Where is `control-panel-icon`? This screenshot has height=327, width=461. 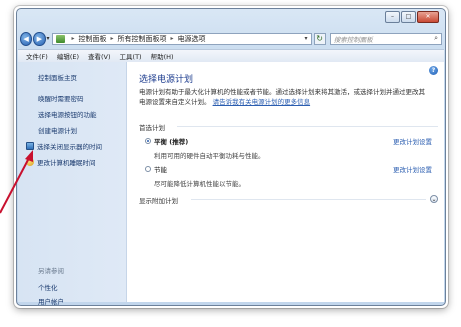
control-panel-icon is located at coordinates (60, 38).